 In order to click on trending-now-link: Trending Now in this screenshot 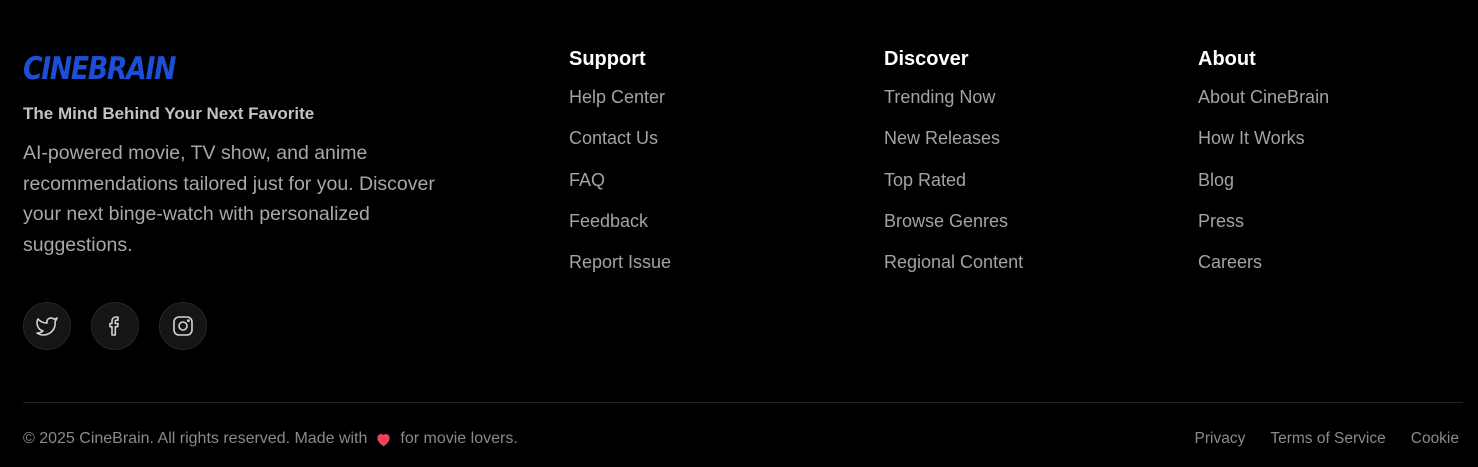, I will do `click(939, 97)`.